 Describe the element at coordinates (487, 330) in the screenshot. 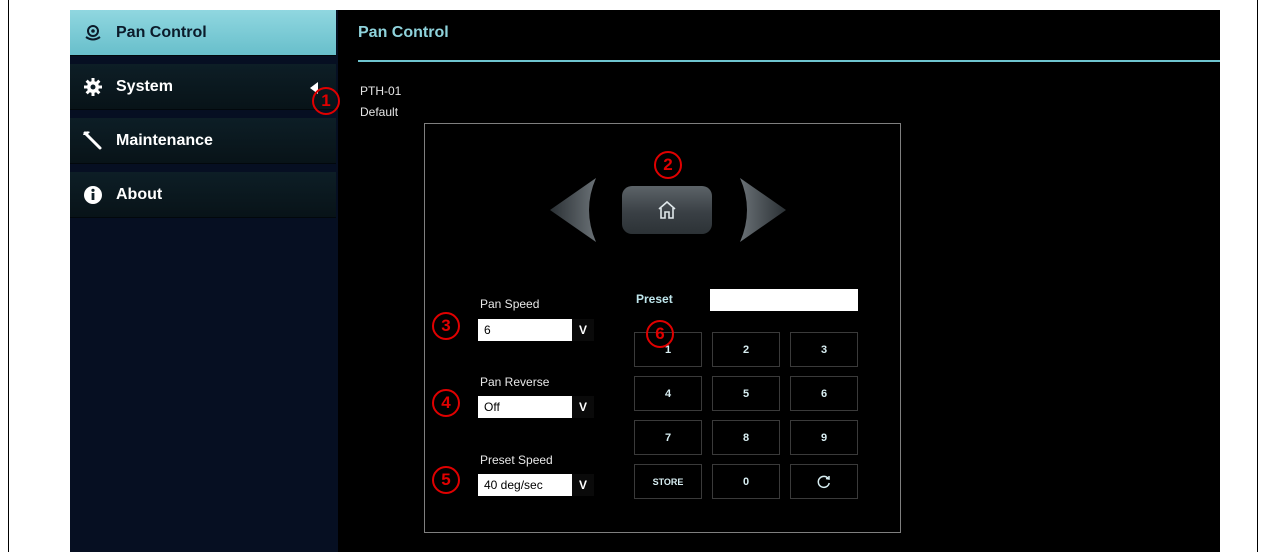

I see `pan-speed-value: 6` at that location.